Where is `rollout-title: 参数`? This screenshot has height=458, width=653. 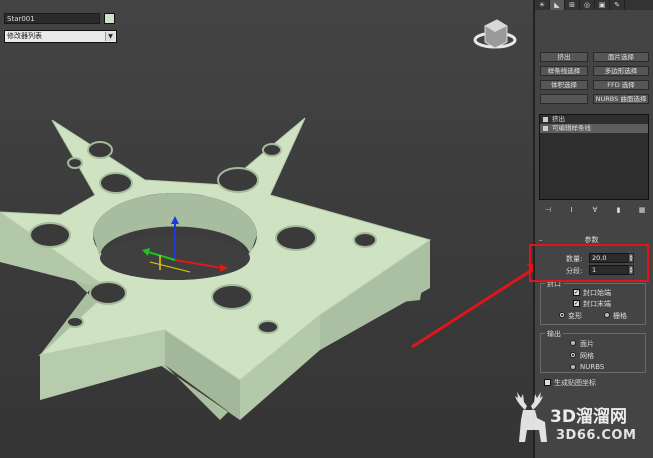 rollout-title: 参数 is located at coordinates (591, 240).